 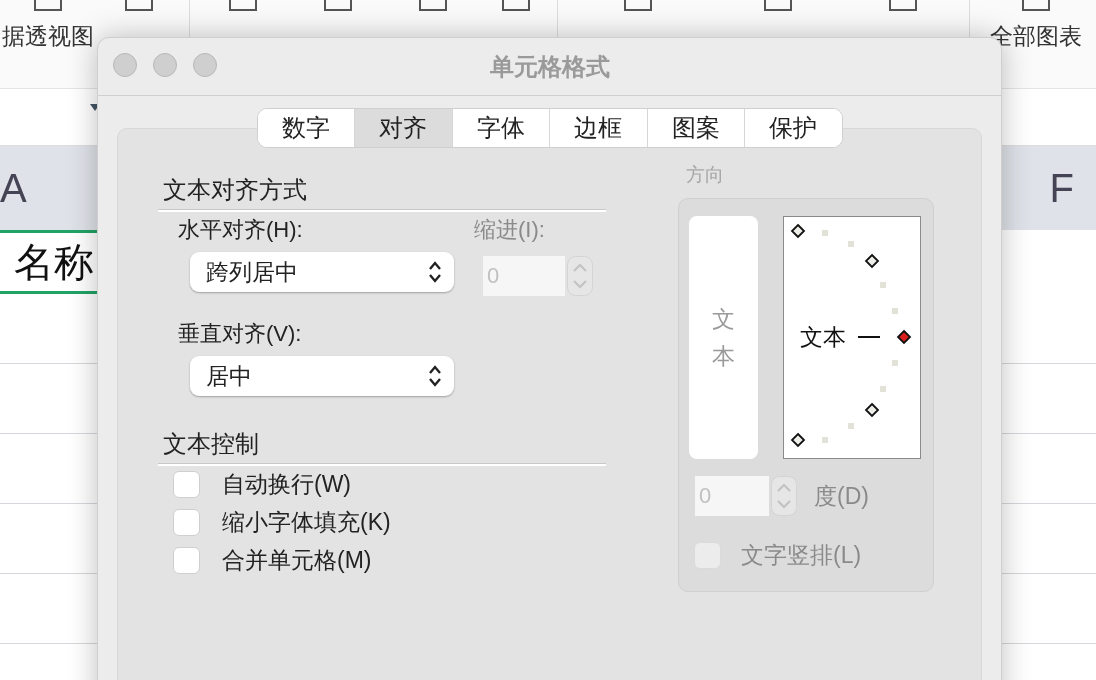 What do you see at coordinates (287, 484) in the screenshot?
I see `checkbox-label: 自动换行(W)` at bounding box center [287, 484].